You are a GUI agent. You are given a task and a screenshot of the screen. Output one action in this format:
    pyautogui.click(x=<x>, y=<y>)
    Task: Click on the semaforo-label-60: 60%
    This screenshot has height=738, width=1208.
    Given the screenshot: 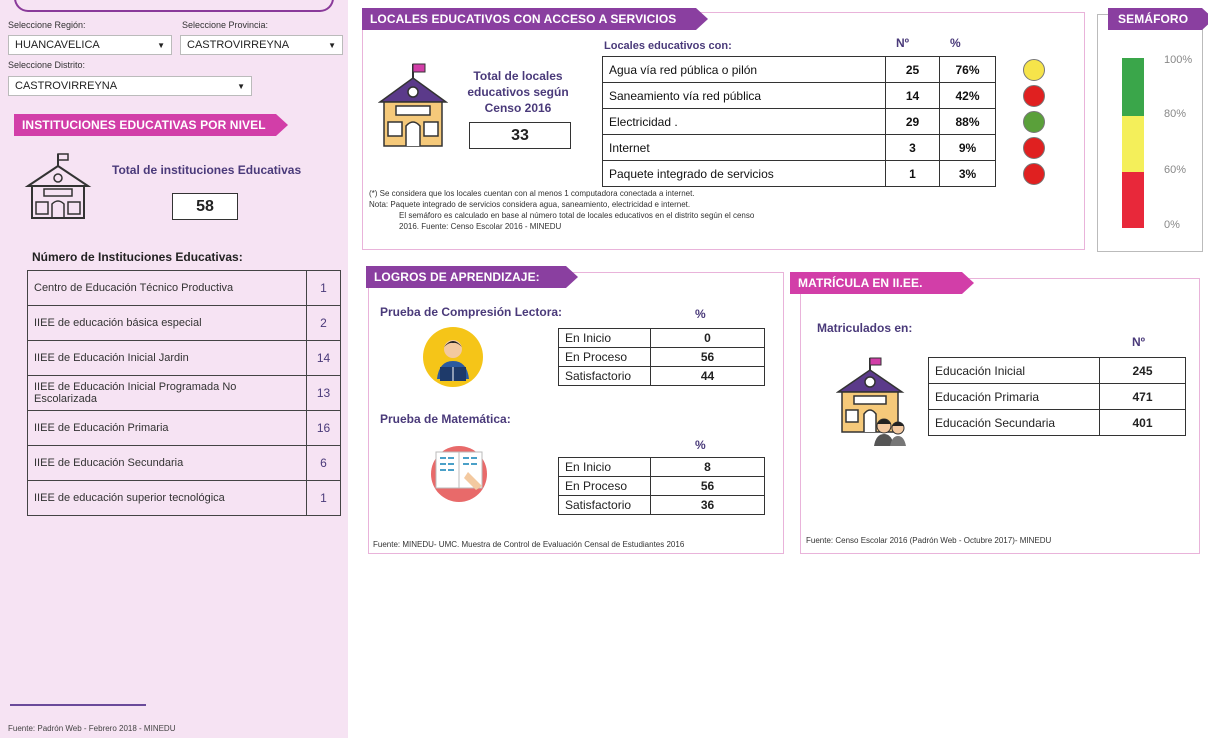 What is the action you would take?
    pyautogui.click(x=1175, y=170)
    